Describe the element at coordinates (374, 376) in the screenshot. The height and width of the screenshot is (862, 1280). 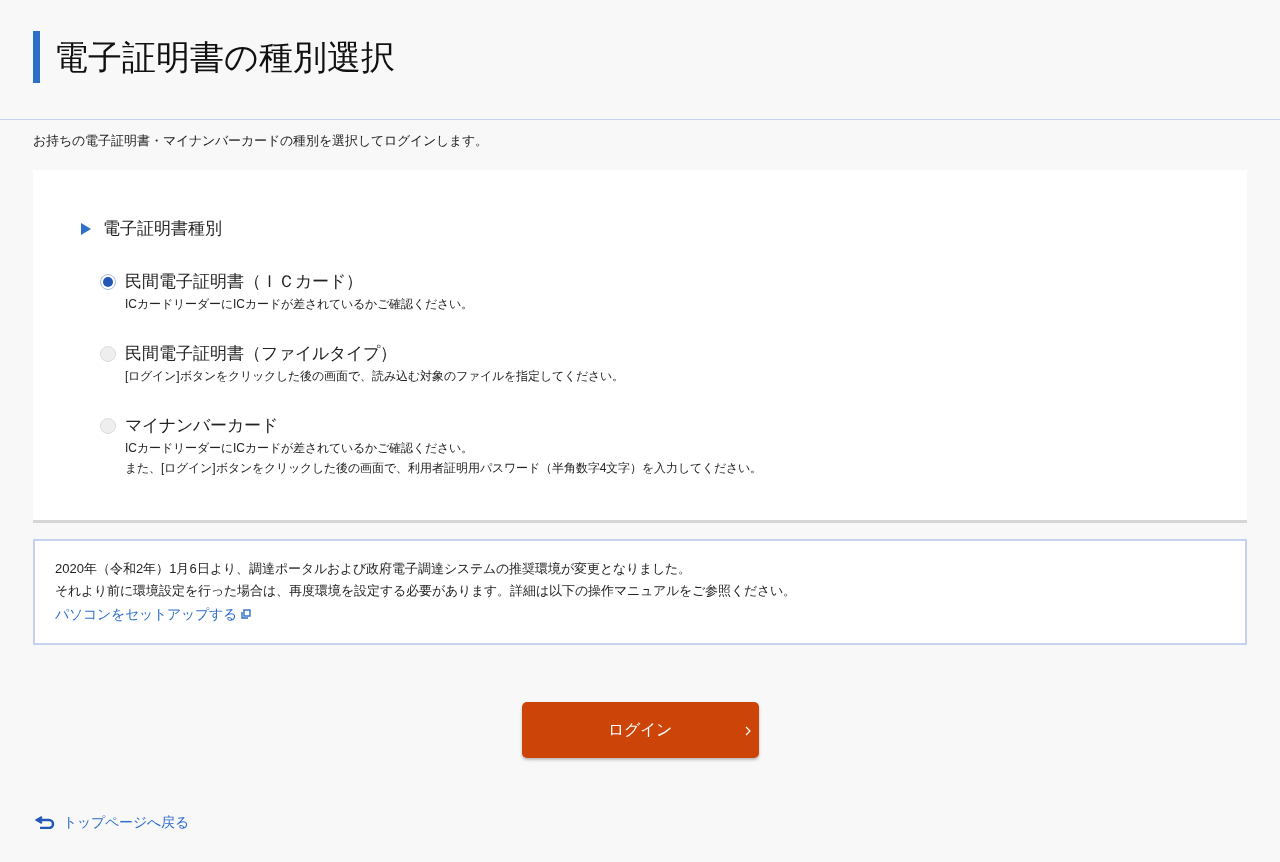
I see `option-note: [ログイン]ボタンをクリックした後の画面で、読み込む対象のファイルを指定してください。` at that location.